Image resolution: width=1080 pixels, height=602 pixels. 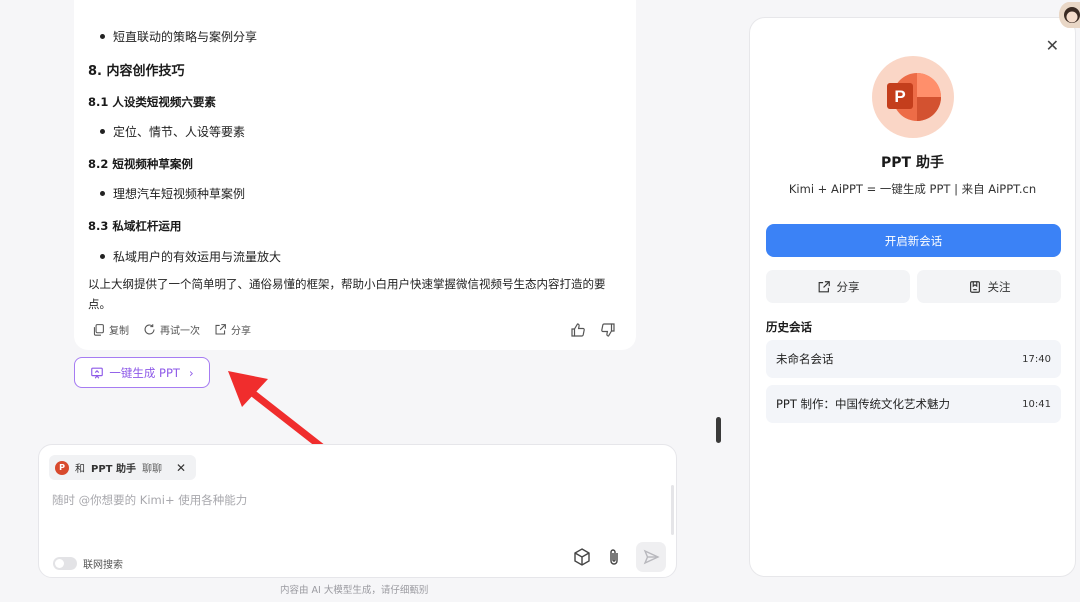 I want to click on history-heading: 历史会话, so click(x=789, y=327).